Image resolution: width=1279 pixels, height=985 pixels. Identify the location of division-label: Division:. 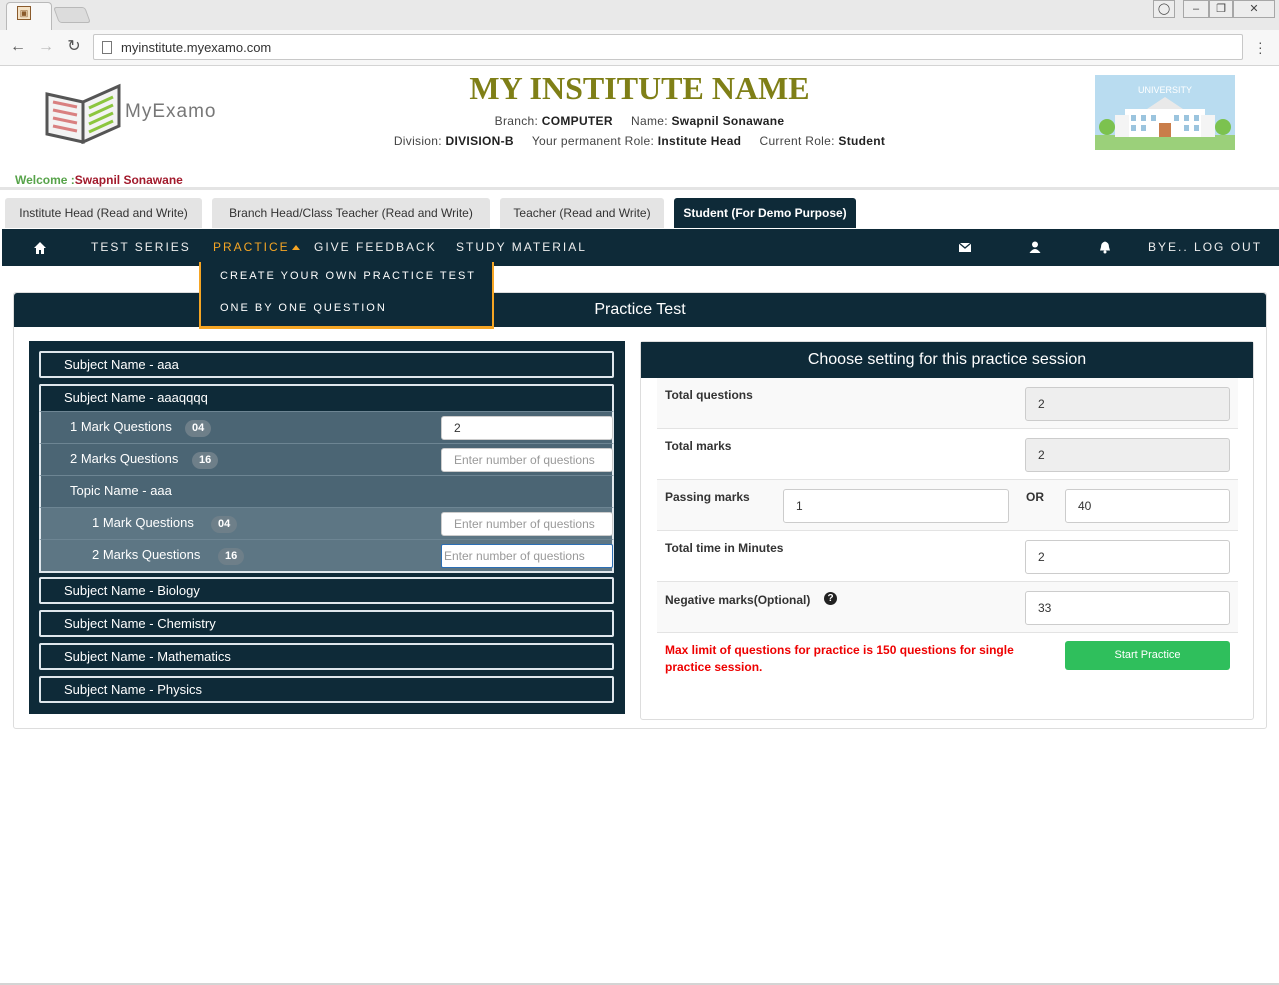
(417, 141).